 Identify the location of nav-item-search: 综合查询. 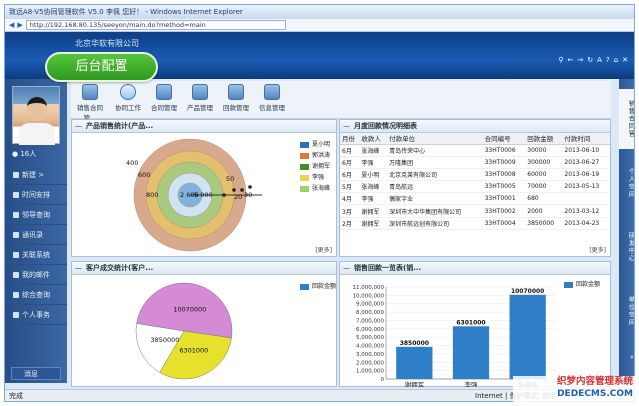
(36, 295).